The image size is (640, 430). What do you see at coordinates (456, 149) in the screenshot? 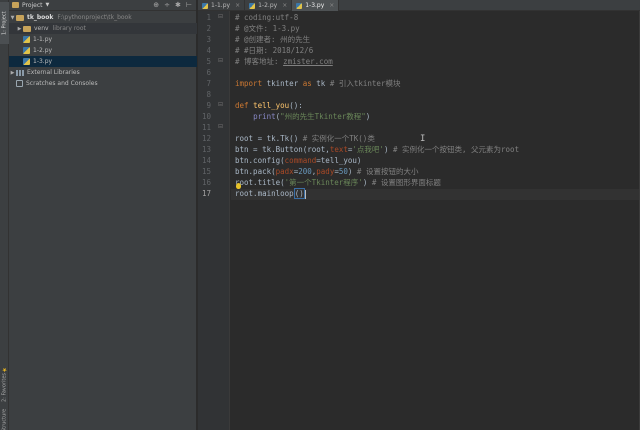
I see `comment: # 实例化一个按钮类, 父元素为root` at bounding box center [456, 149].